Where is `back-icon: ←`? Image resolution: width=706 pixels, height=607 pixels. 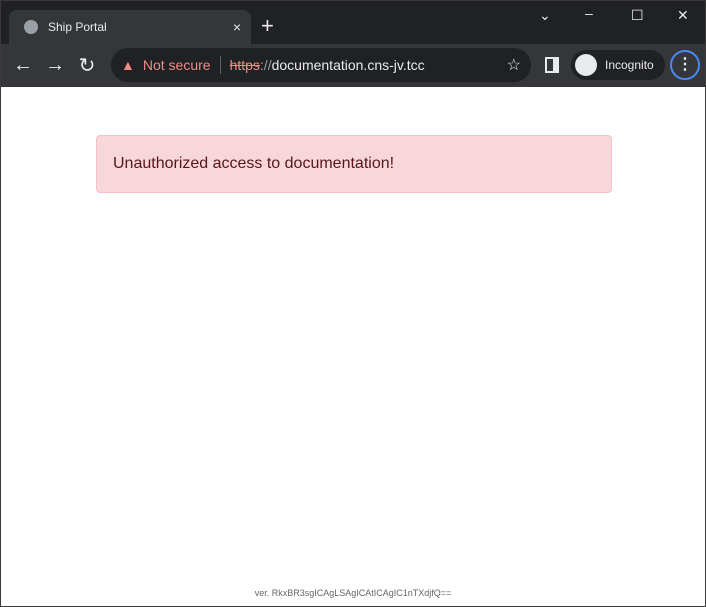 back-icon: ← is located at coordinates (23, 65).